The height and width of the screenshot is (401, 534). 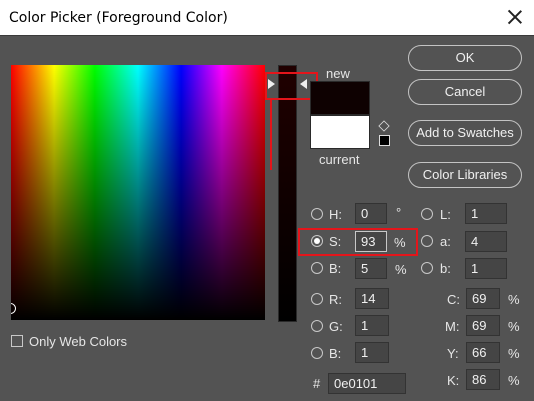 What do you see at coordinates (399, 212) in the screenshot?
I see `unit-h: °` at bounding box center [399, 212].